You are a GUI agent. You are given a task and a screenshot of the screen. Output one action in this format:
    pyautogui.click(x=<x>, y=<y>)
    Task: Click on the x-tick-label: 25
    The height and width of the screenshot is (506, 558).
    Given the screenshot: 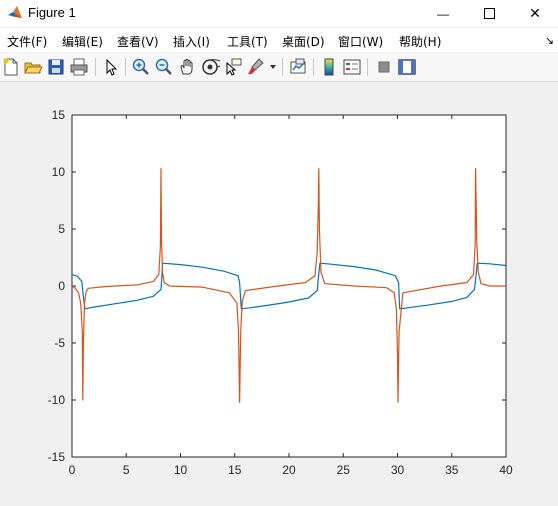 What is the action you would take?
    pyautogui.click(x=344, y=470)
    